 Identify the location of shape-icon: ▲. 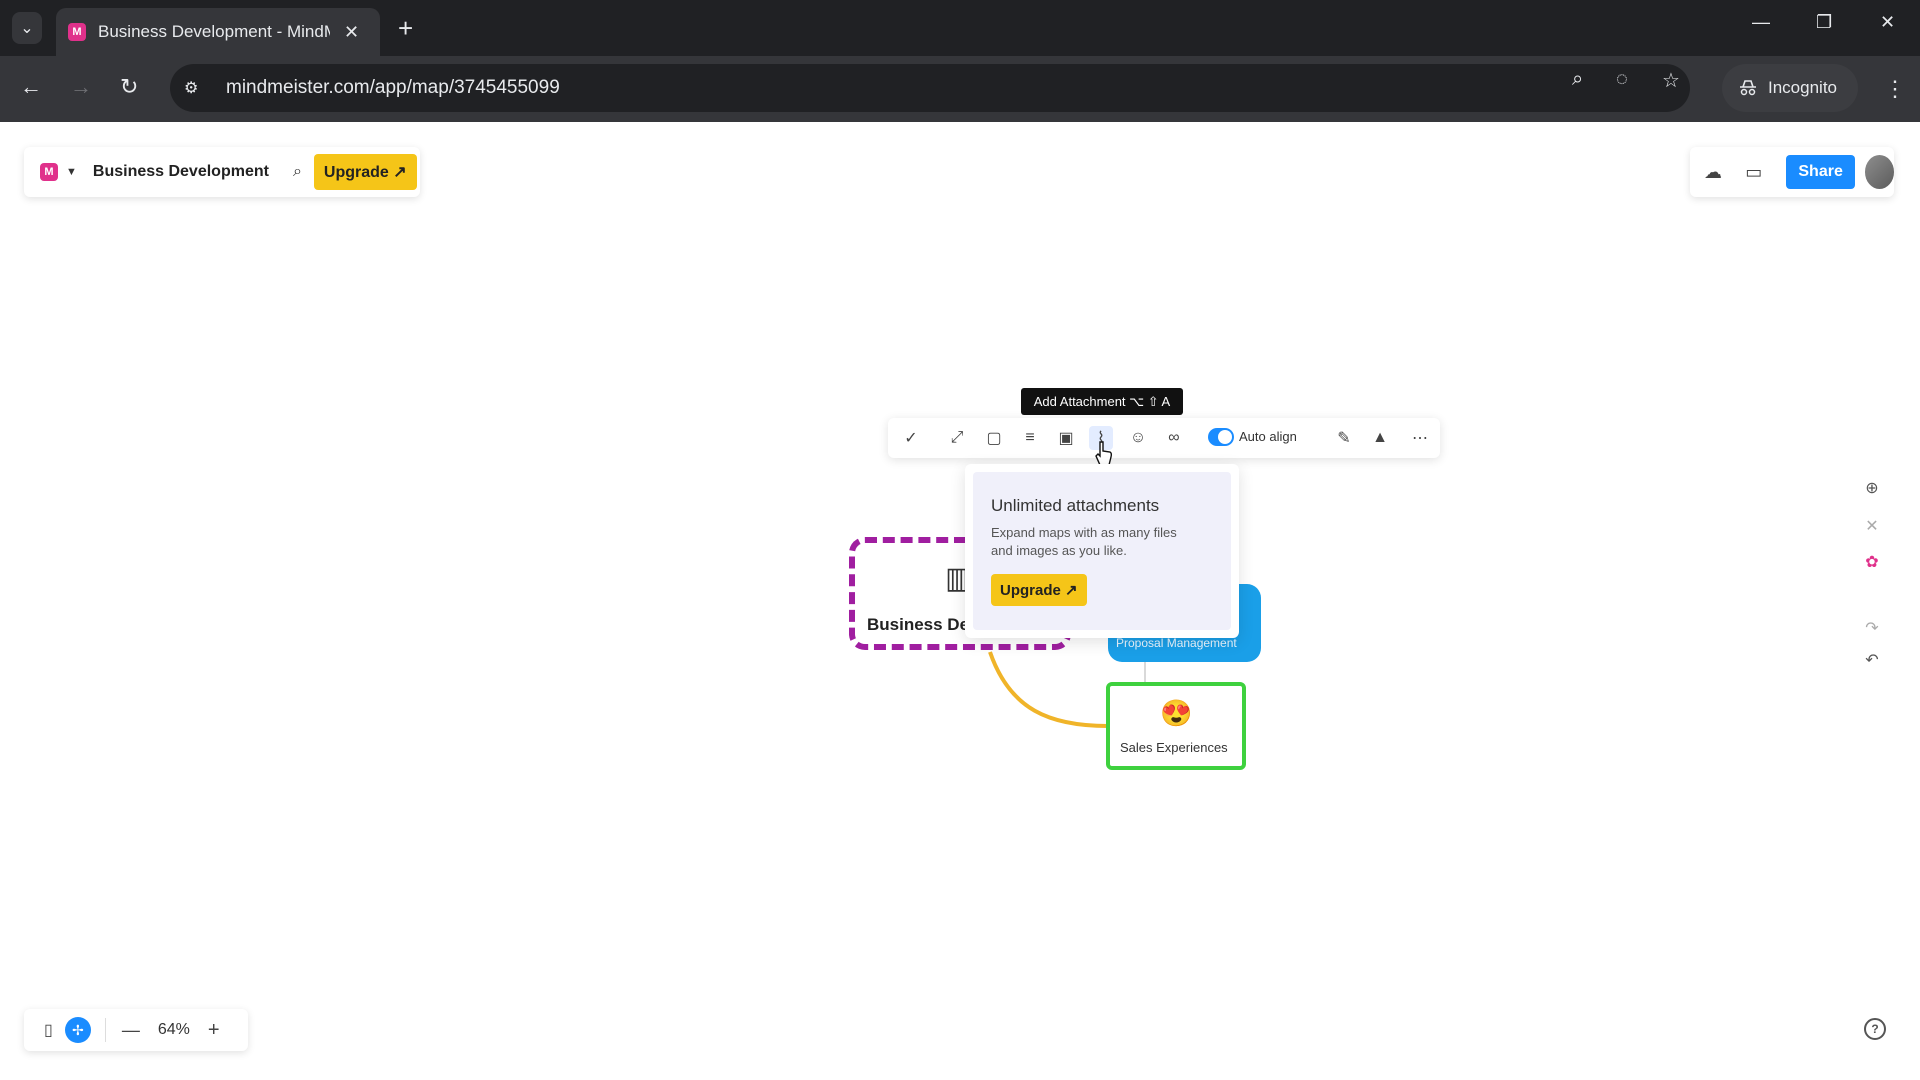
(1380, 438).